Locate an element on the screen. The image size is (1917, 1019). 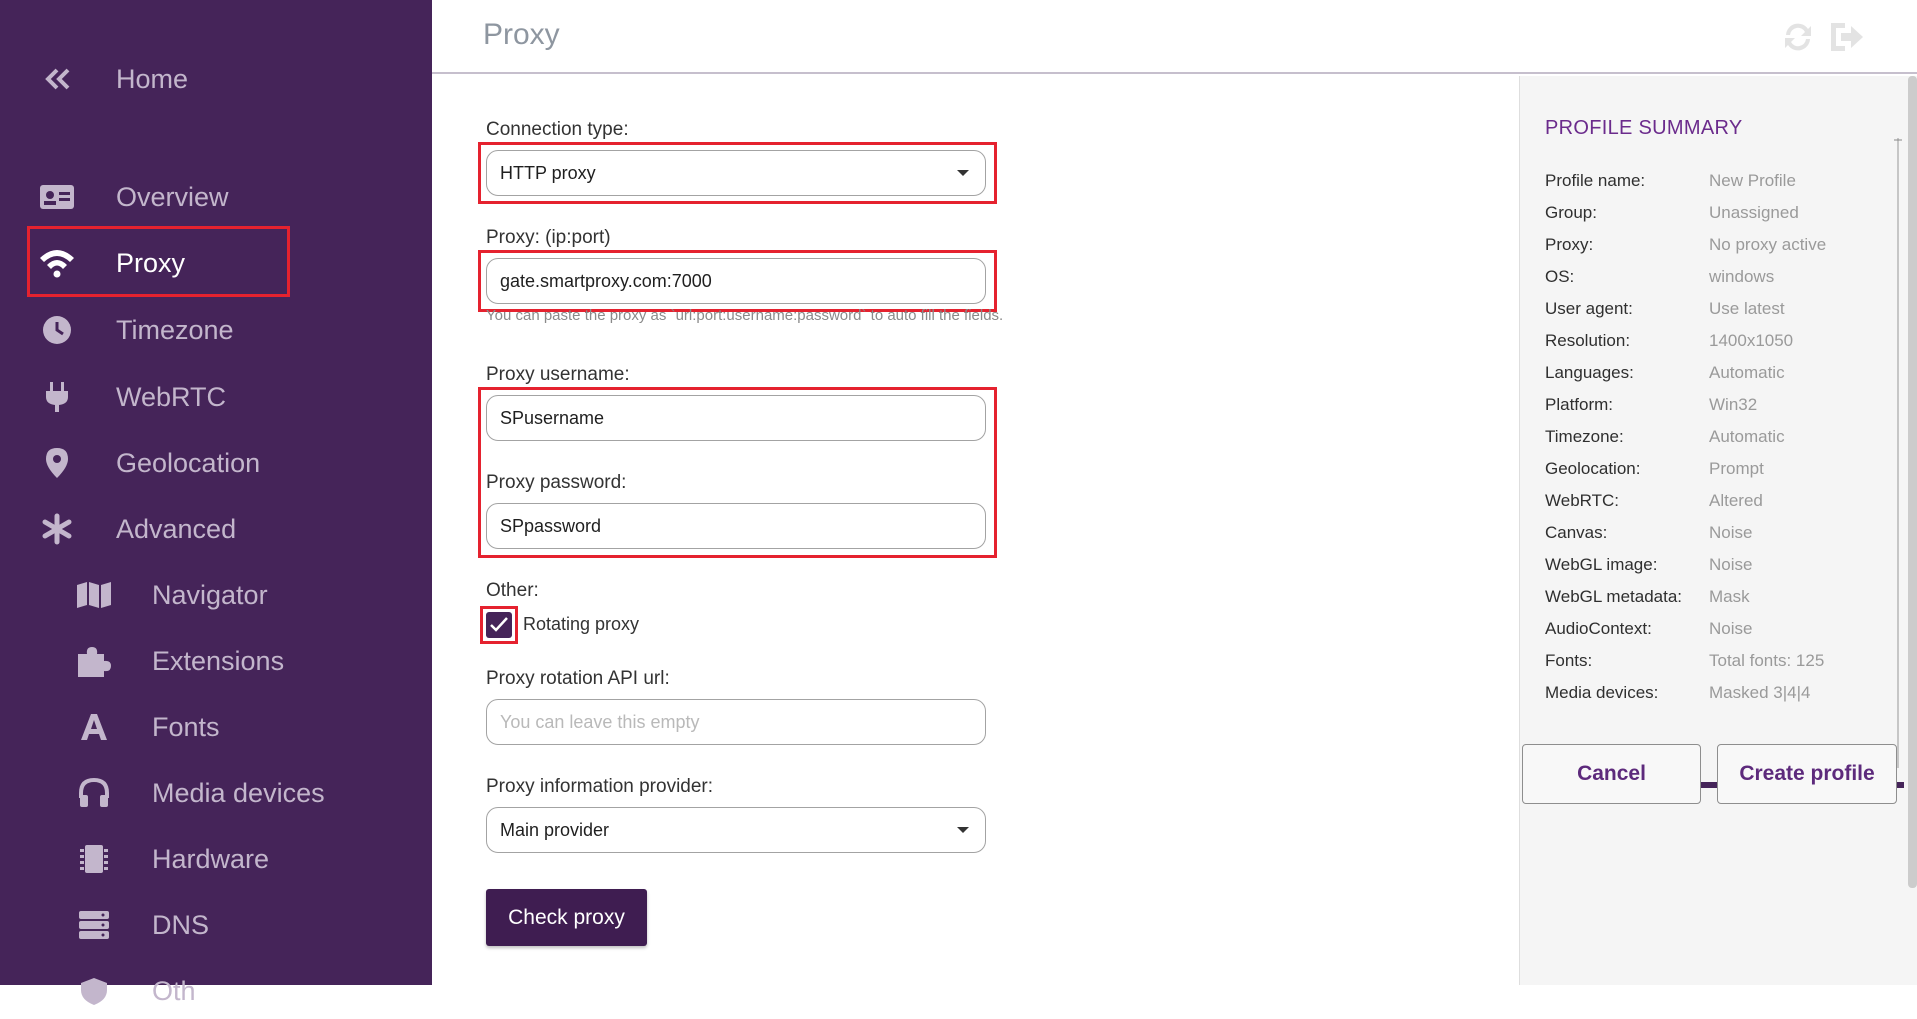
clock-icon is located at coordinates (57, 330).